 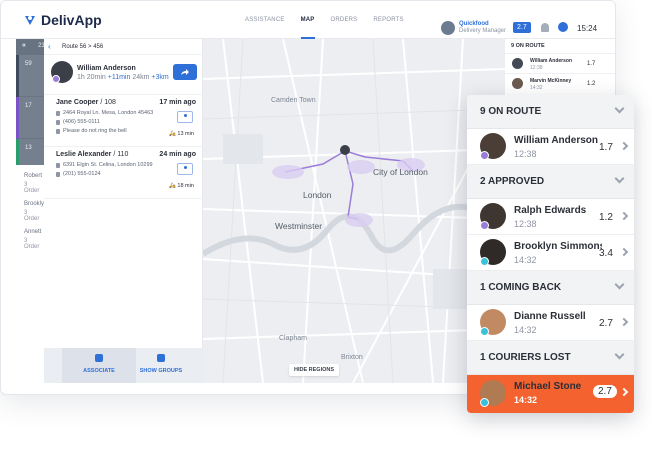 What do you see at coordinates (30, 185) in the screenshot?
I see `strip-light-row: Robert 3 Order` at bounding box center [30, 185].